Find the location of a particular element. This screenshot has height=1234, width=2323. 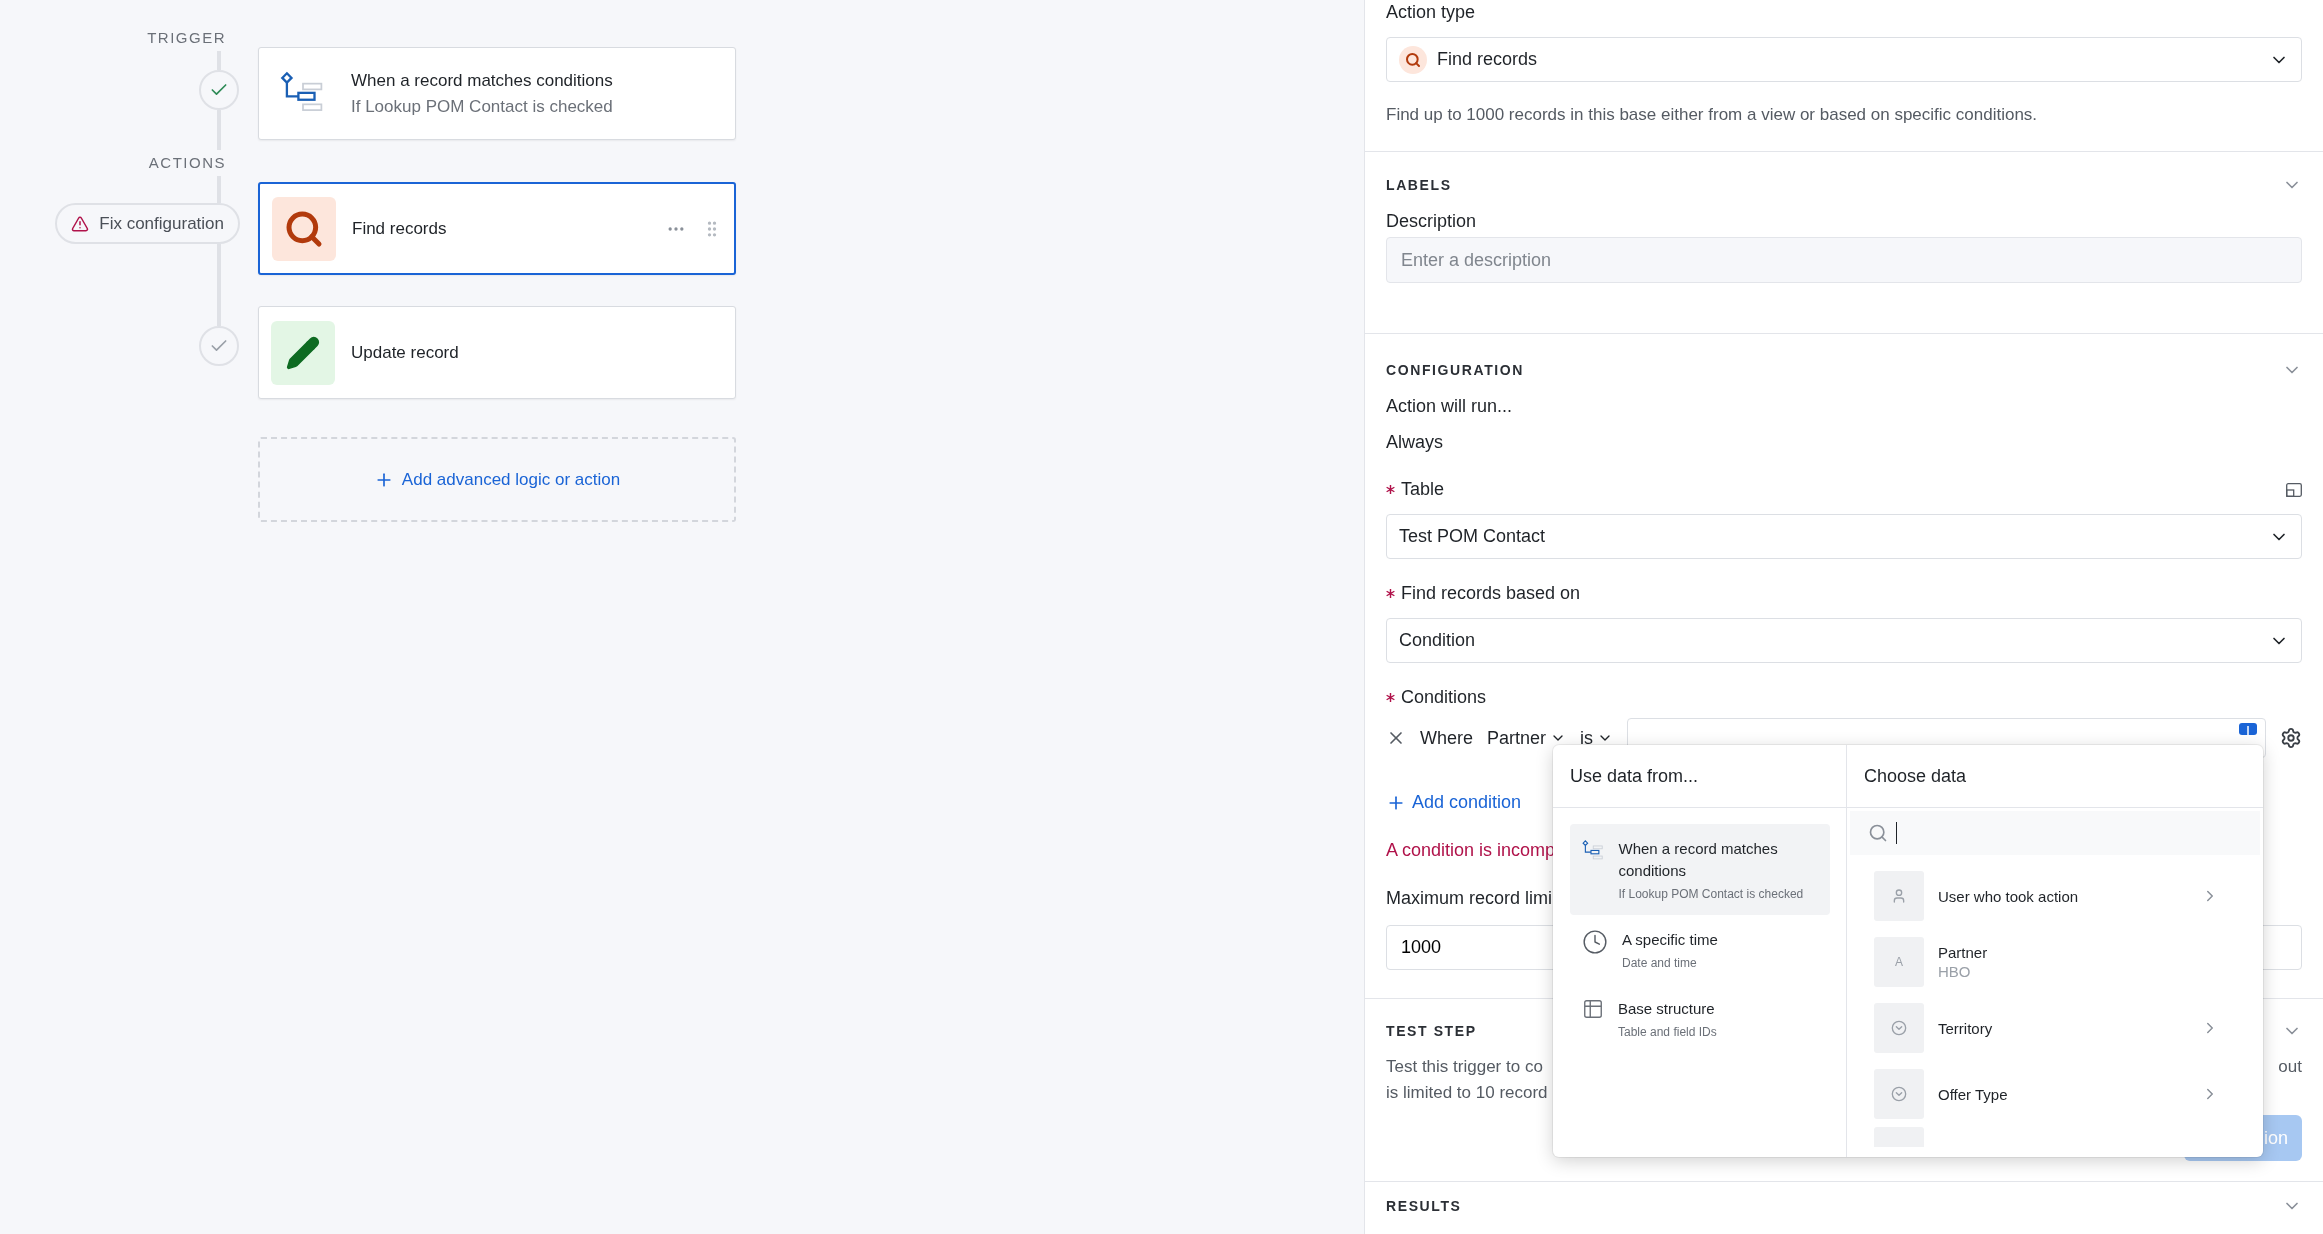

data-field-item: User who took action is located at coordinates (2055, 896).